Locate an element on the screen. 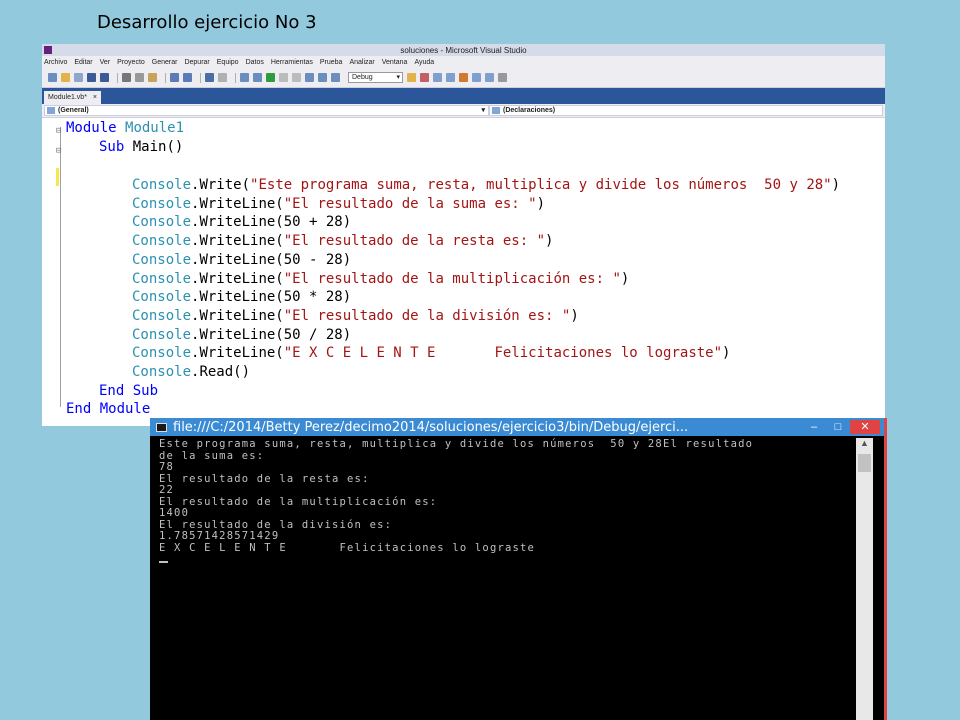 This screenshot has height=720, width=960. tab-module1: Module1.vb* × is located at coordinates (73, 97).